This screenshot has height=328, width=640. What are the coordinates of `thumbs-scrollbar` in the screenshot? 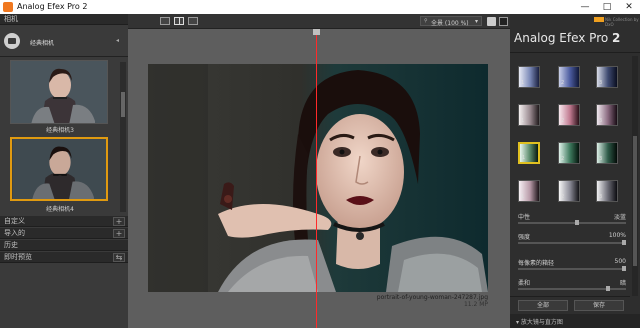 It's located at (123, 137).